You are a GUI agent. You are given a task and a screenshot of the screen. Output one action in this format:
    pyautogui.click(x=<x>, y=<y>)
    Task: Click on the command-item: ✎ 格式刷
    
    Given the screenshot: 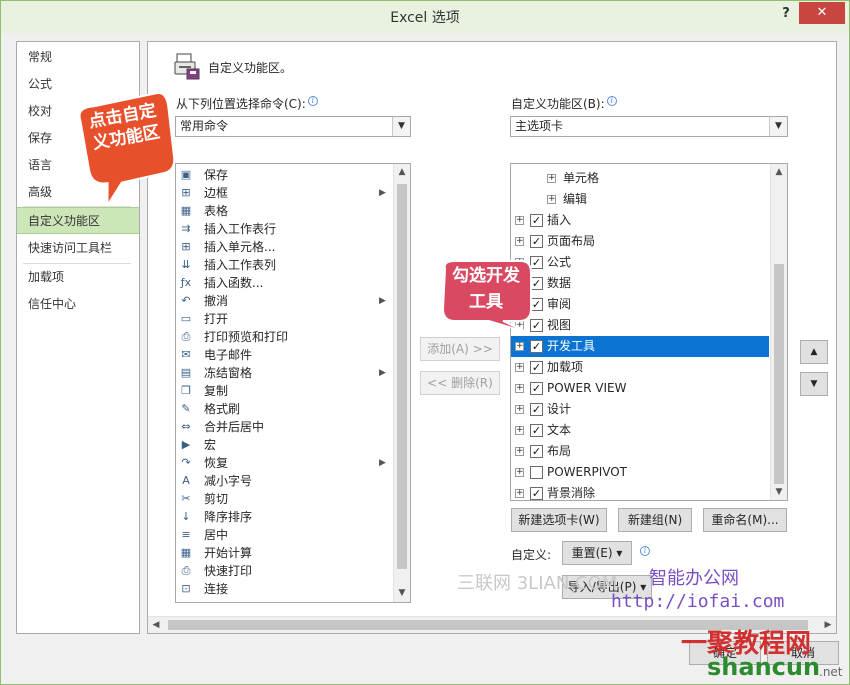 What is the action you would take?
    pyautogui.click(x=283, y=409)
    